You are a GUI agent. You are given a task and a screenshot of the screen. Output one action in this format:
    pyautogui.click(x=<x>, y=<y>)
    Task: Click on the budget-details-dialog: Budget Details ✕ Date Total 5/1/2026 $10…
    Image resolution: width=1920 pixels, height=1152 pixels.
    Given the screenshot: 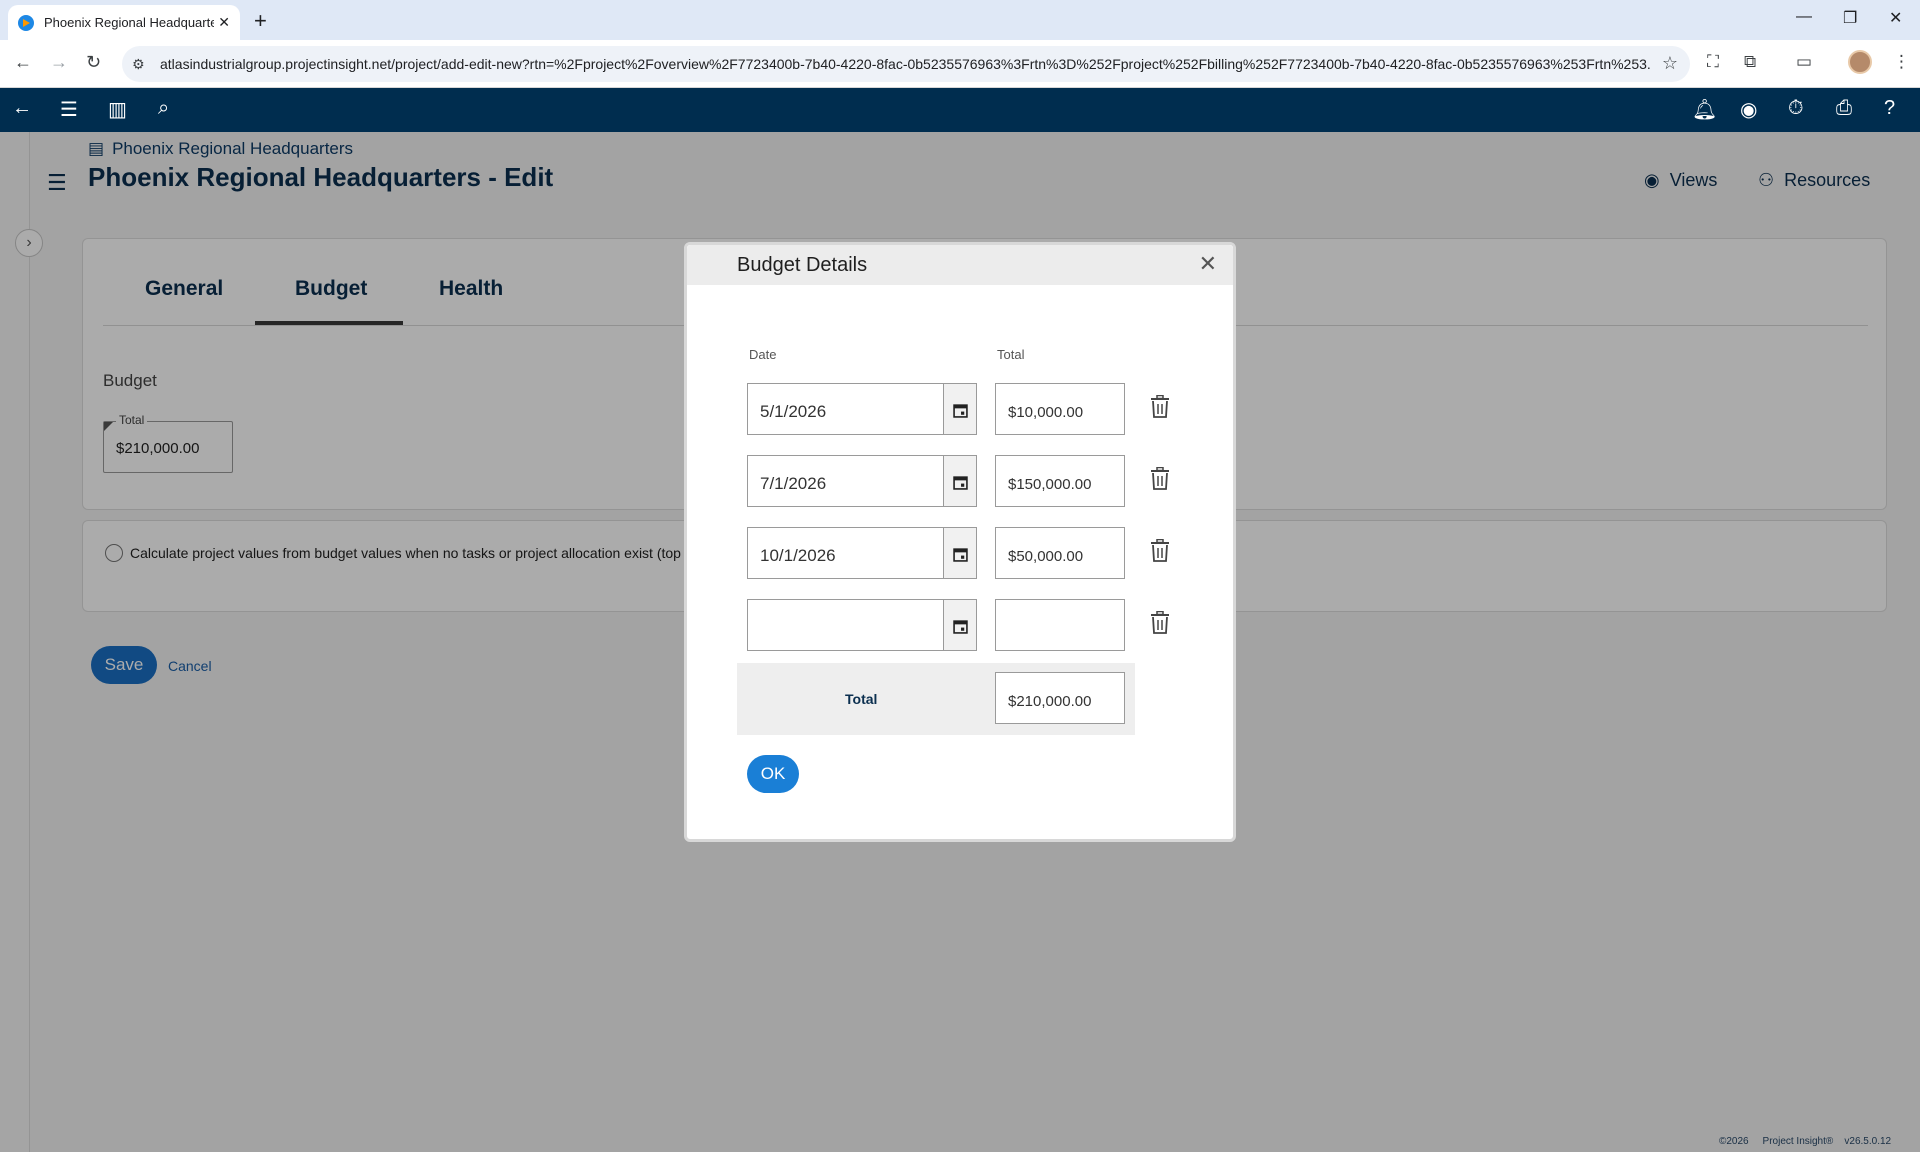 What is the action you would take?
    pyautogui.click(x=960, y=542)
    